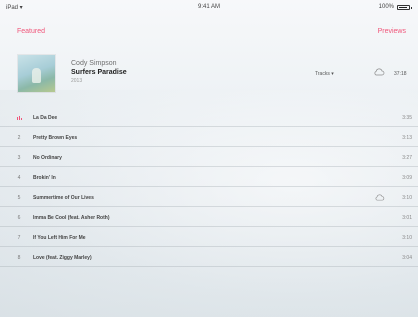 The height and width of the screenshot is (317, 418). Describe the element at coordinates (45, 118) in the screenshot. I see `track-title: La Da Dee` at that location.